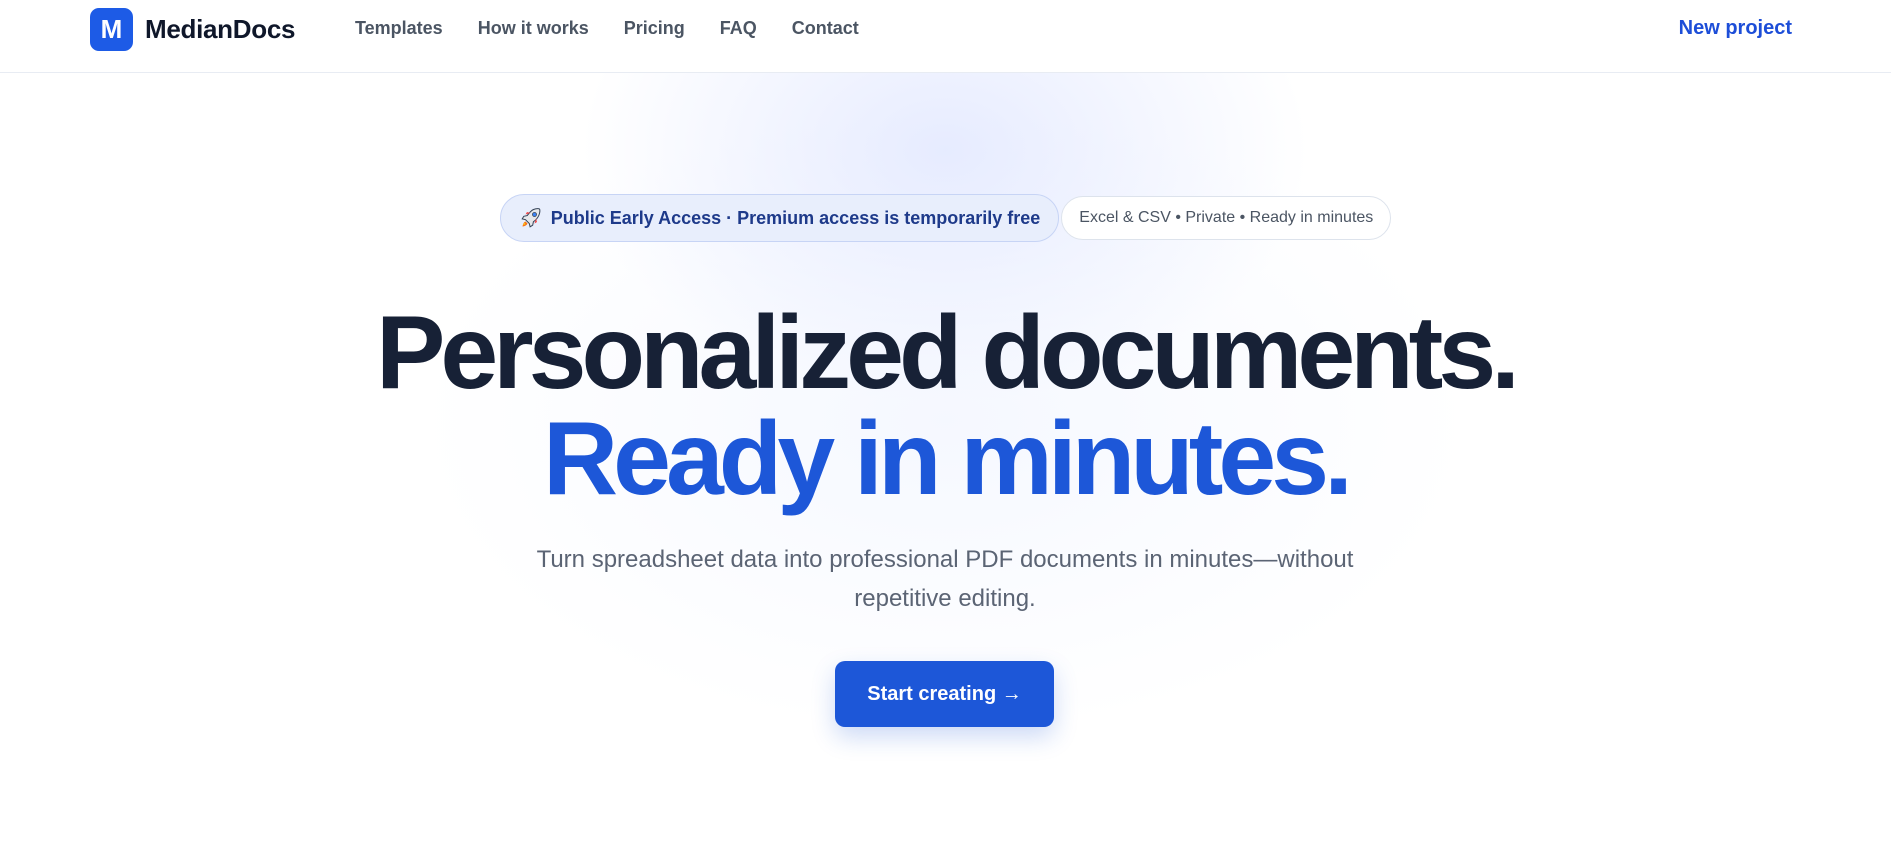  What do you see at coordinates (533, 28) in the screenshot?
I see `nav-link-how-it-works: How it works` at bounding box center [533, 28].